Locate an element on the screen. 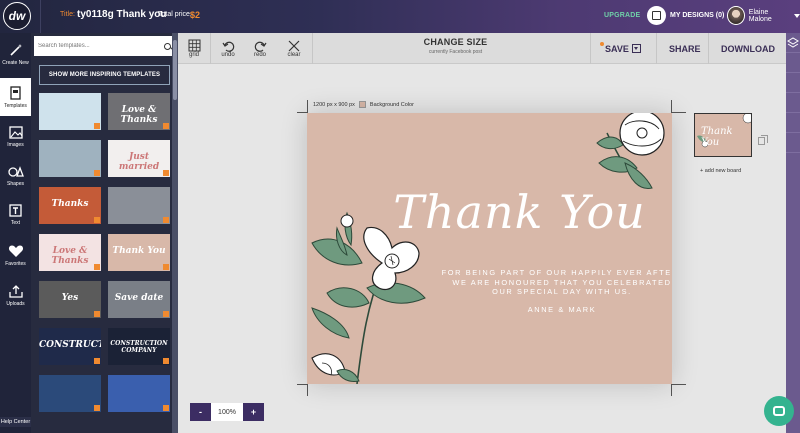 The width and height of the screenshot is (800, 433). undo-icon is located at coordinates (228, 46).